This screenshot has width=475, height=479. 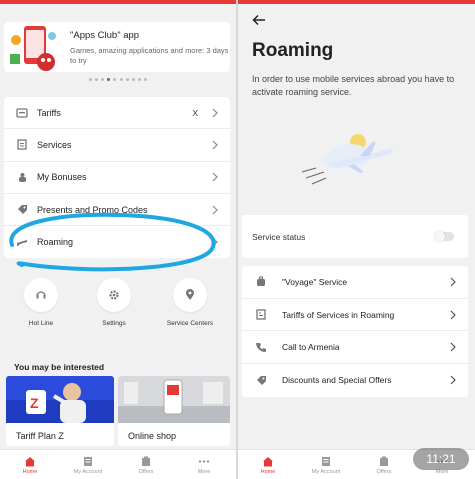 I want to click on roaming-toggle, so click(x=444, y=236).